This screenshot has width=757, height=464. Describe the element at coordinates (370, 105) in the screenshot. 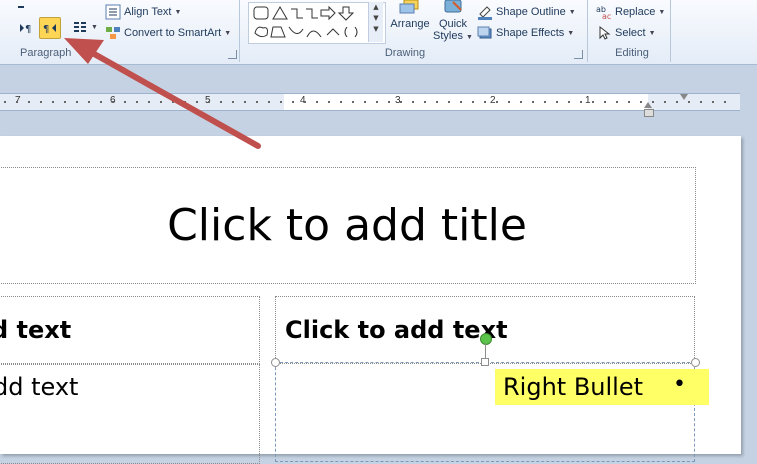

I see `horizontal-ruler: 7 6 5 4 3 2 1` at that location.